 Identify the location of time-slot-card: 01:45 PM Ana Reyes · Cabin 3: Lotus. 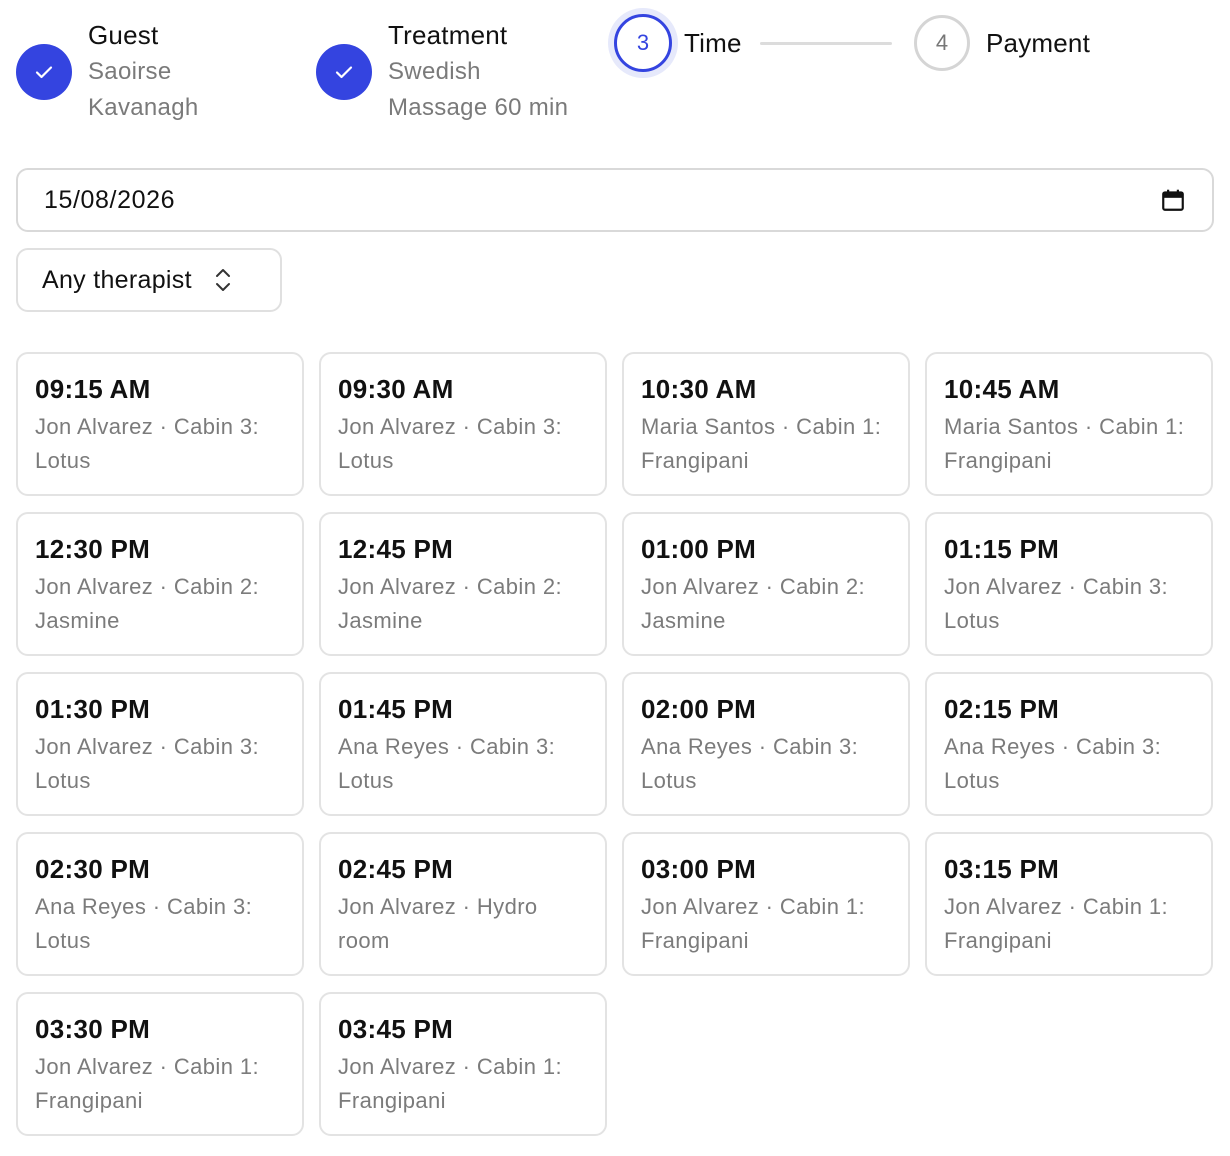
(463, 744).